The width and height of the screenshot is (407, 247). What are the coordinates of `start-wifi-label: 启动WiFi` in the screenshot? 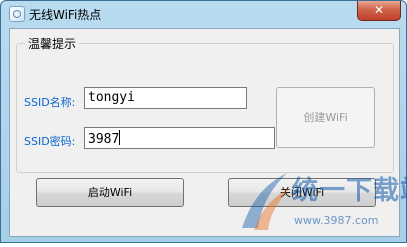 It's located at (110, 192).